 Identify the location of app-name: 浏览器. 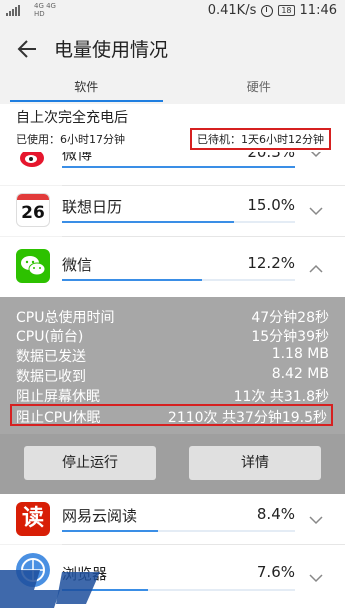
(85, 574).